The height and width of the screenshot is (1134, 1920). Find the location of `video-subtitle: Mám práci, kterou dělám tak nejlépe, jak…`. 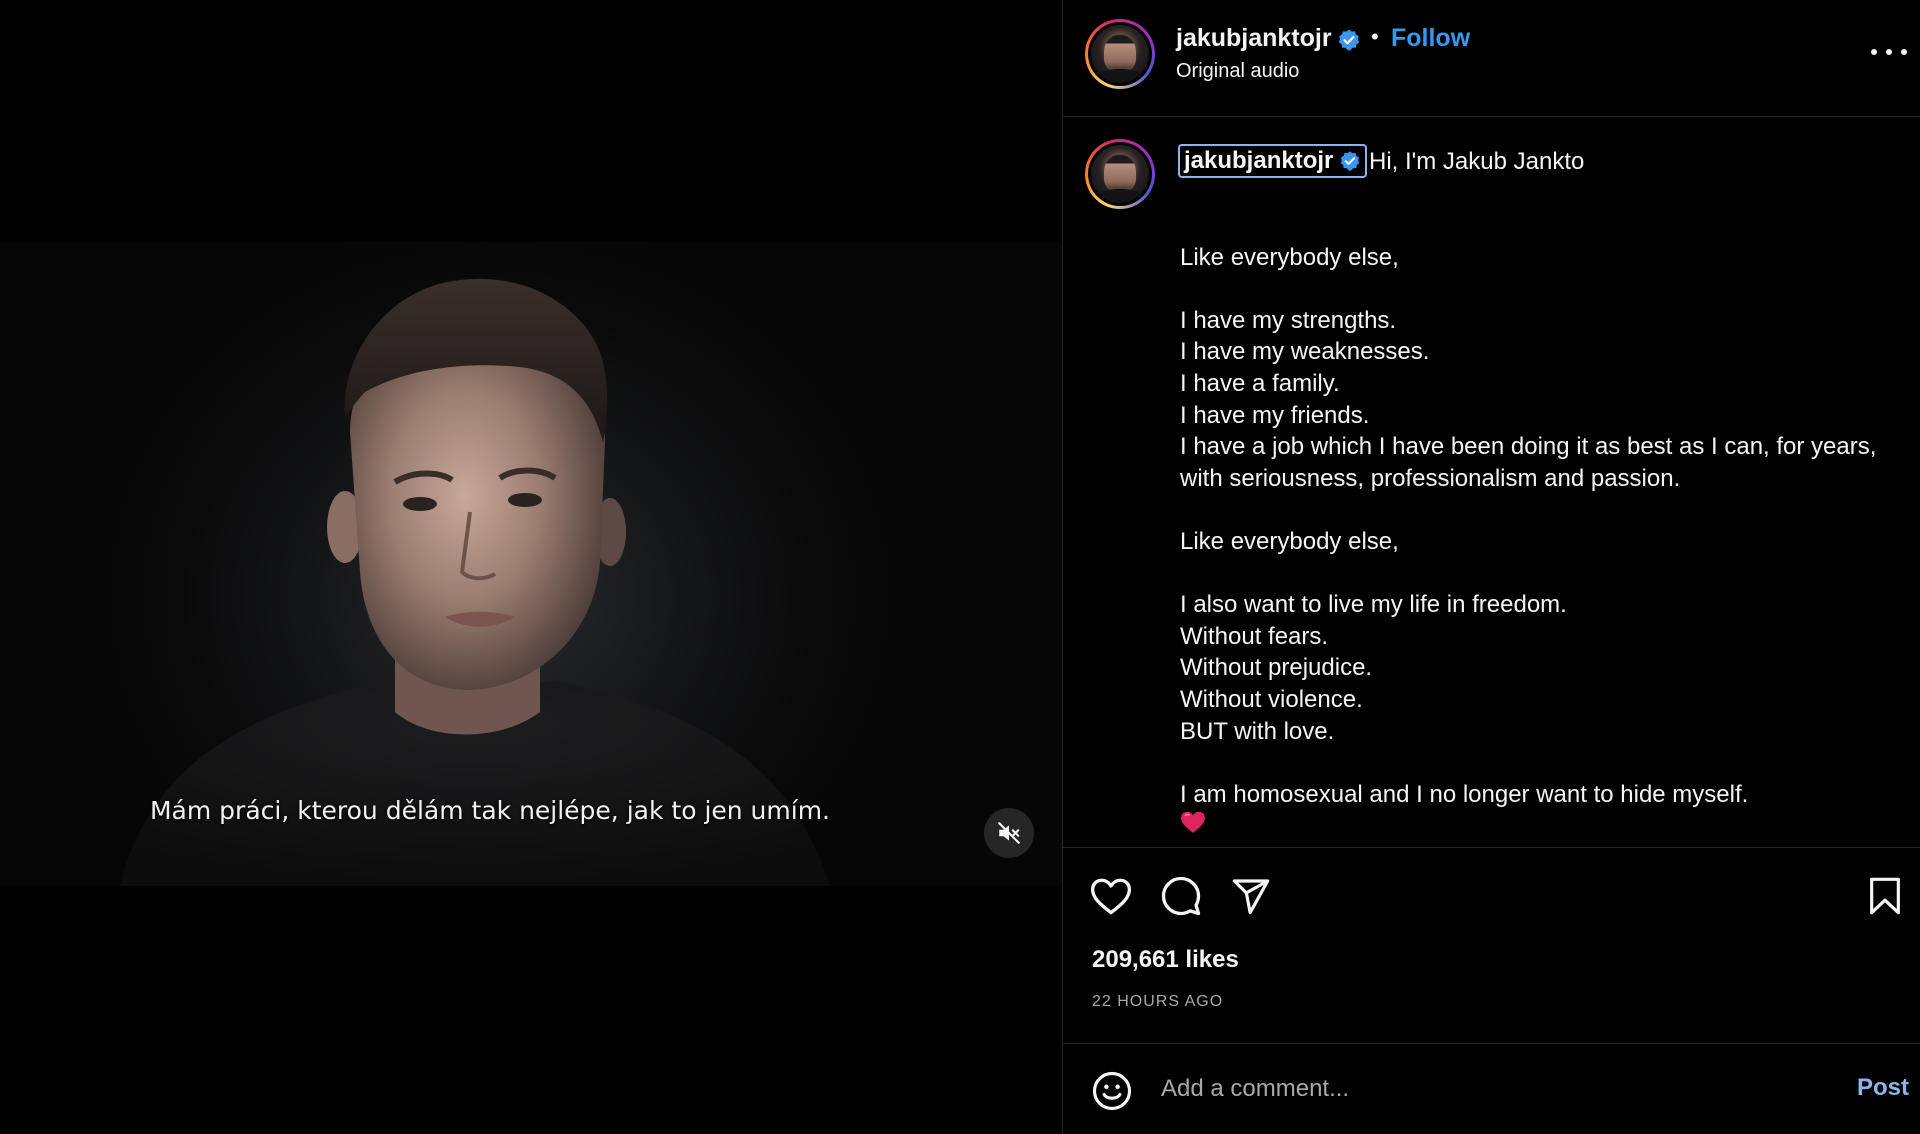

video-subtitle: Mám práci, kterou dělám tak nejlépe, jak… is located at coordinates (490, 810).